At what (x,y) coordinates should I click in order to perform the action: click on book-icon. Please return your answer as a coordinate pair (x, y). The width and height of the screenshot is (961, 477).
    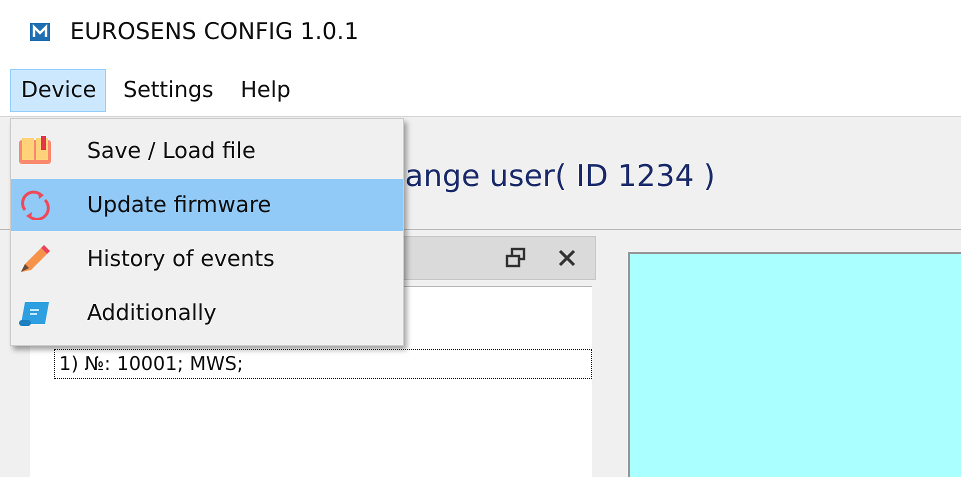
    Looking at the image, I should click on (35, 151).